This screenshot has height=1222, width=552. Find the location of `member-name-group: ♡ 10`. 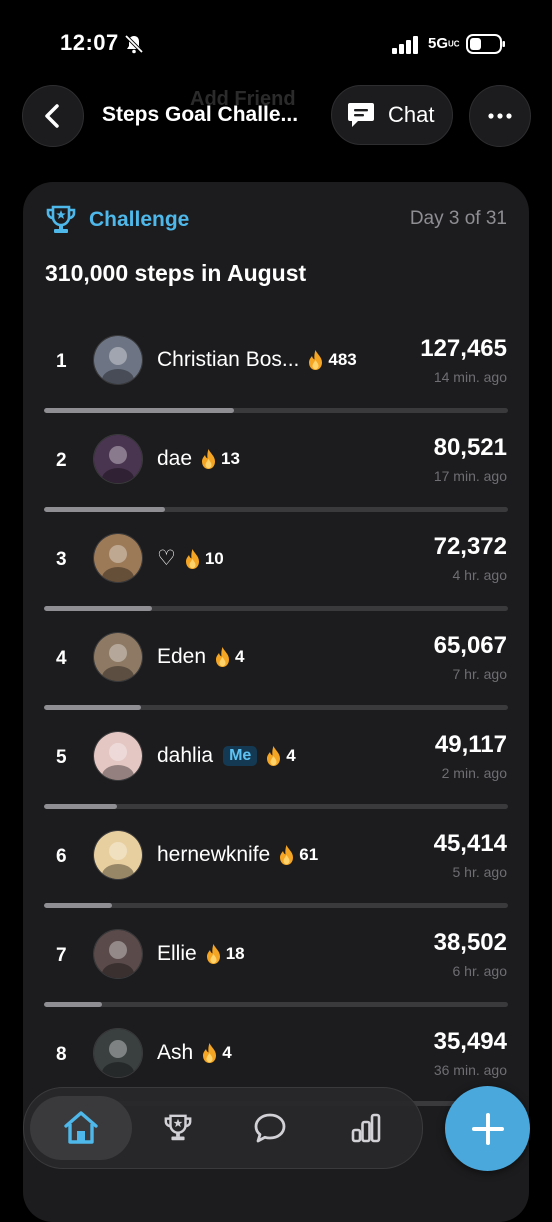

member-name-group: ♡ 10 is located at coordinates (190, 558).